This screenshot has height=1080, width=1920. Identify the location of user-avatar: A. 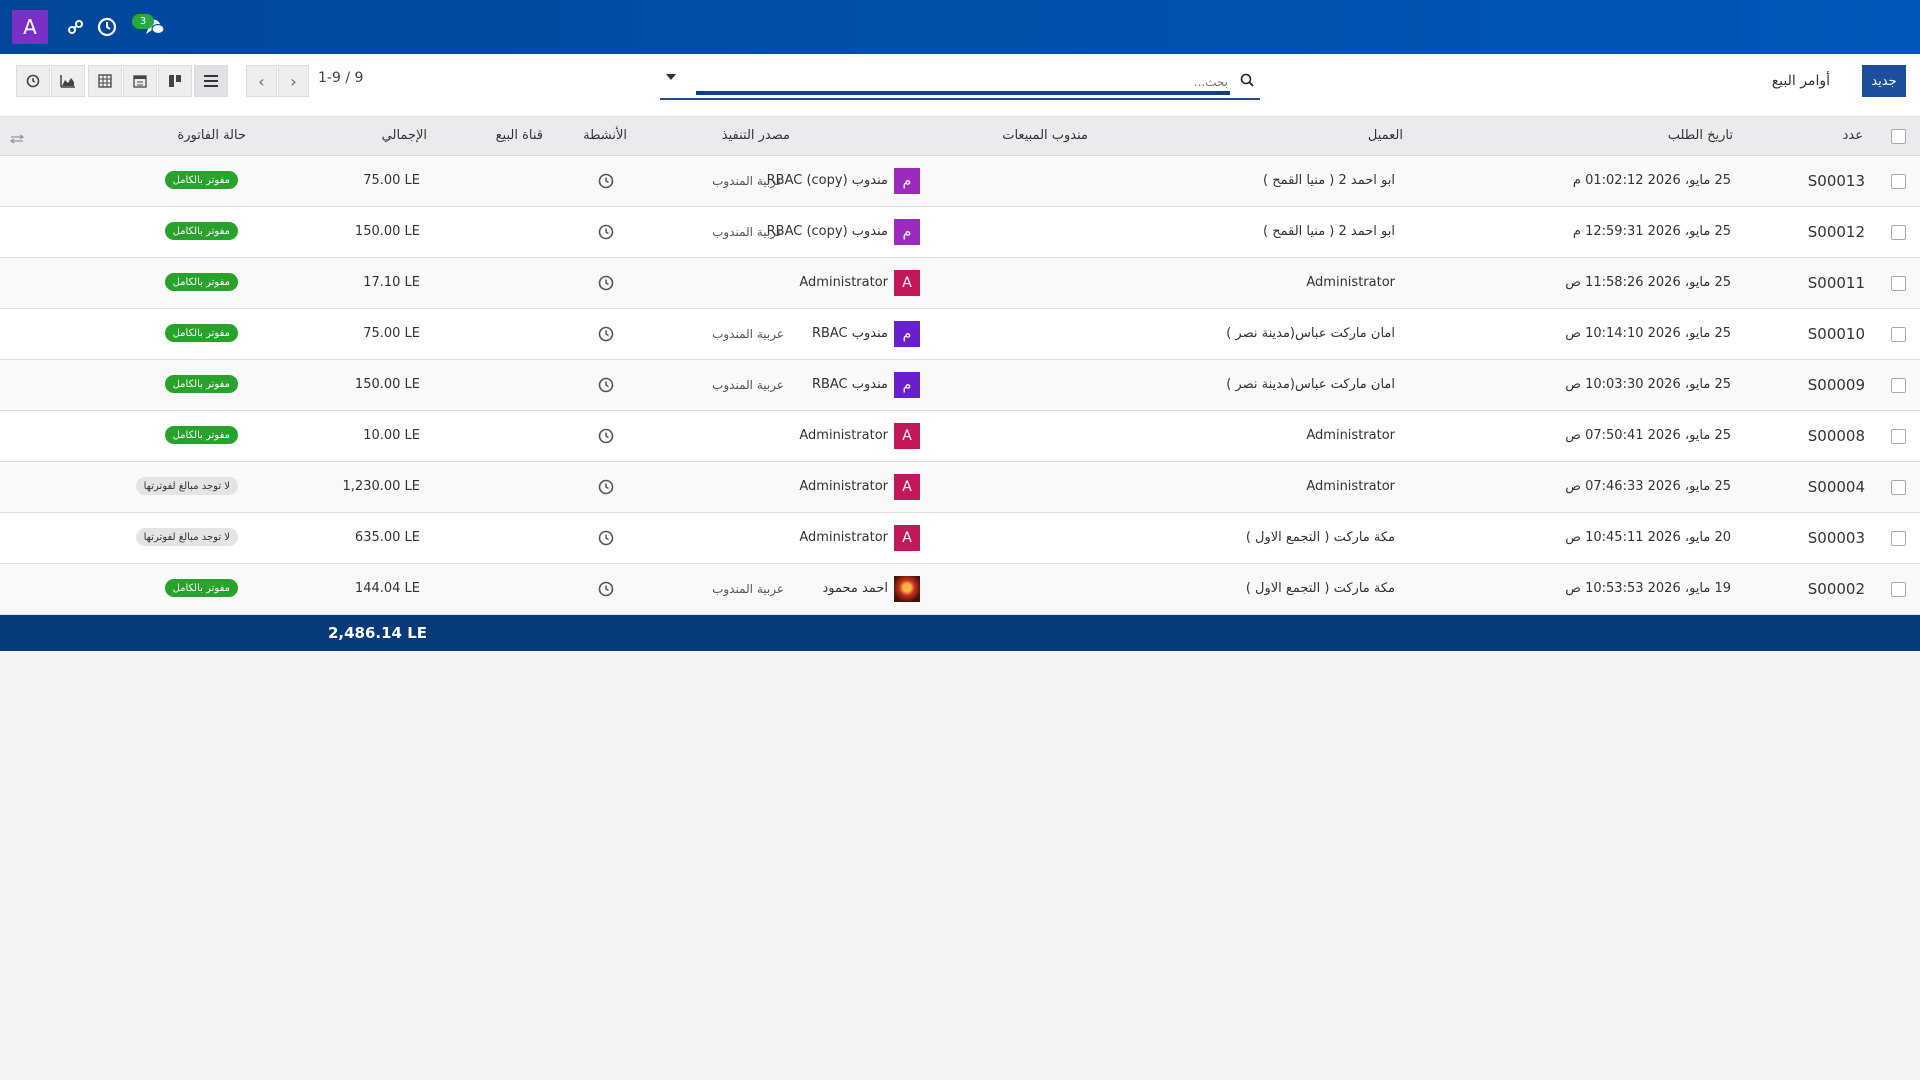
(30, 27).